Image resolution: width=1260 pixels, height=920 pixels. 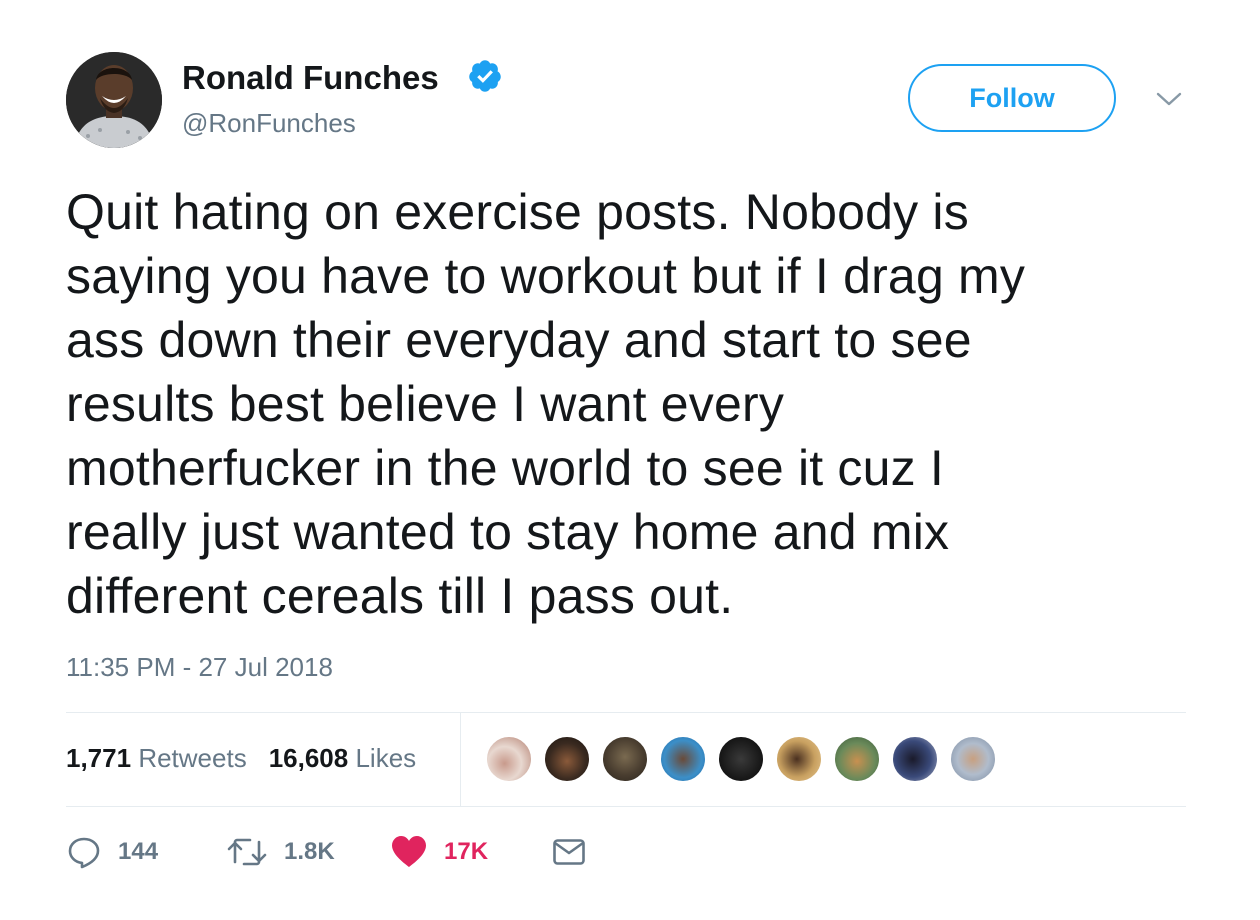 I want to click on tweet-text-line: results best believe I want every, so click(x=425, y=404).